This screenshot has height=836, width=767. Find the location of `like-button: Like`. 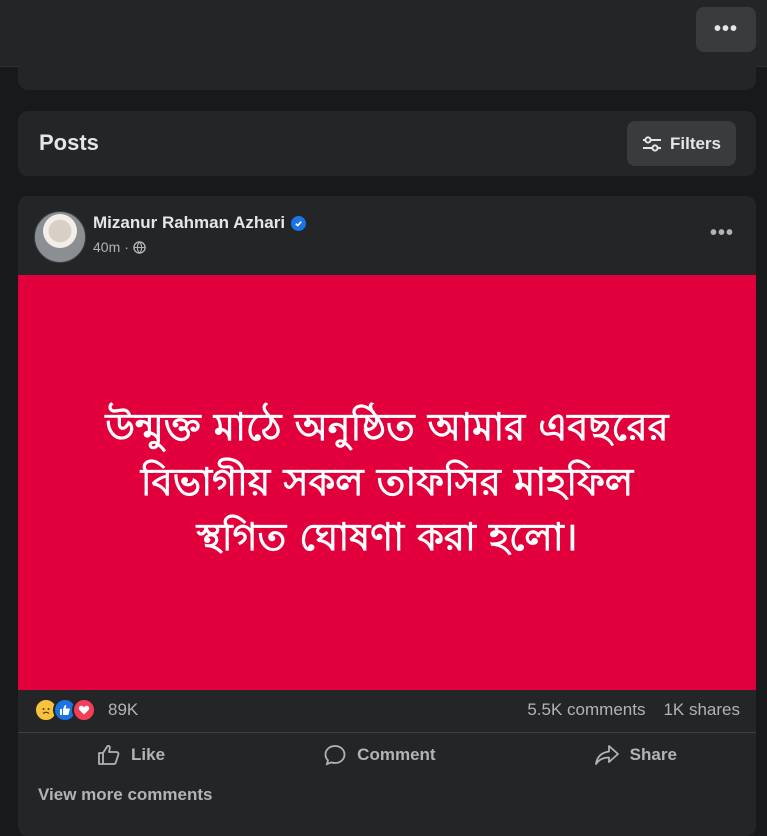

like-button: Like is located at coordinates (131, 755).